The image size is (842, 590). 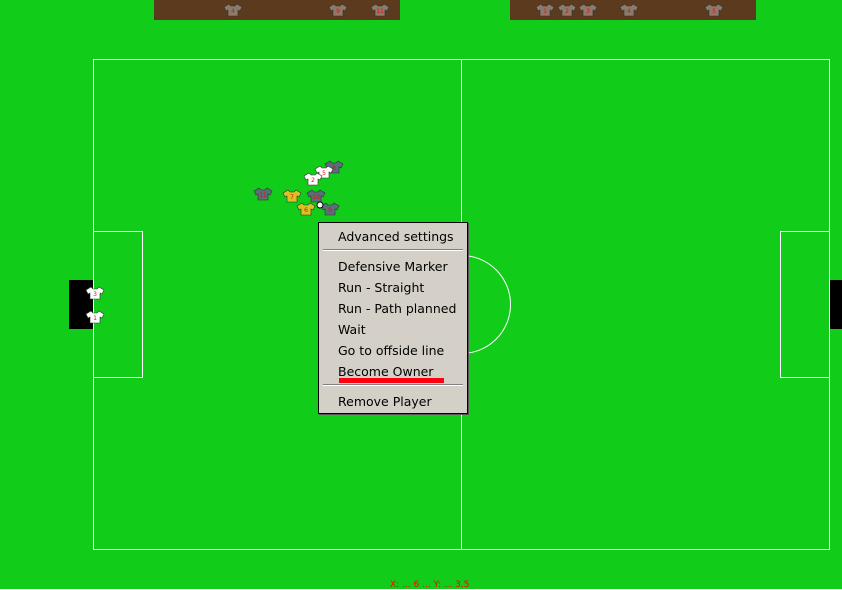 I want to click on goal-right, so click(x=836, y=304).